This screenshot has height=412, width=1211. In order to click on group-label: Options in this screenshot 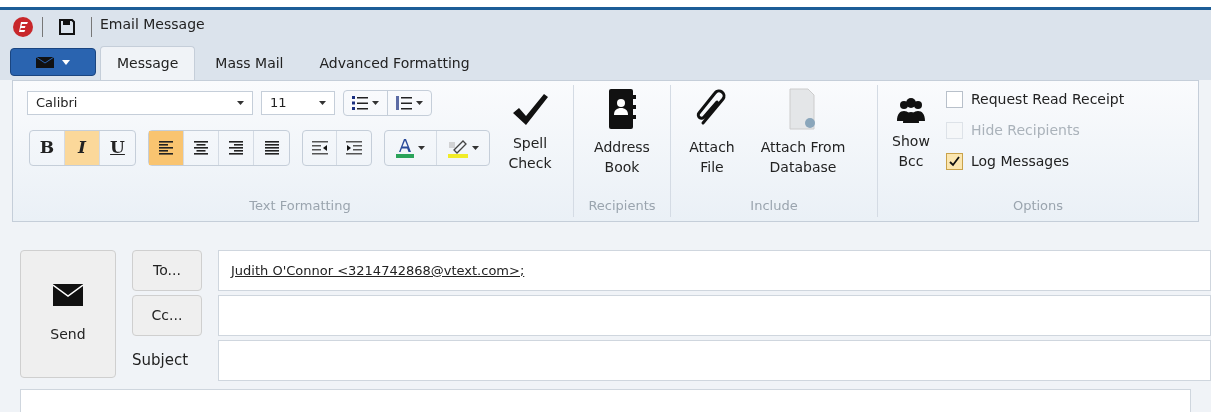, I will do `click(1038, 205)`.